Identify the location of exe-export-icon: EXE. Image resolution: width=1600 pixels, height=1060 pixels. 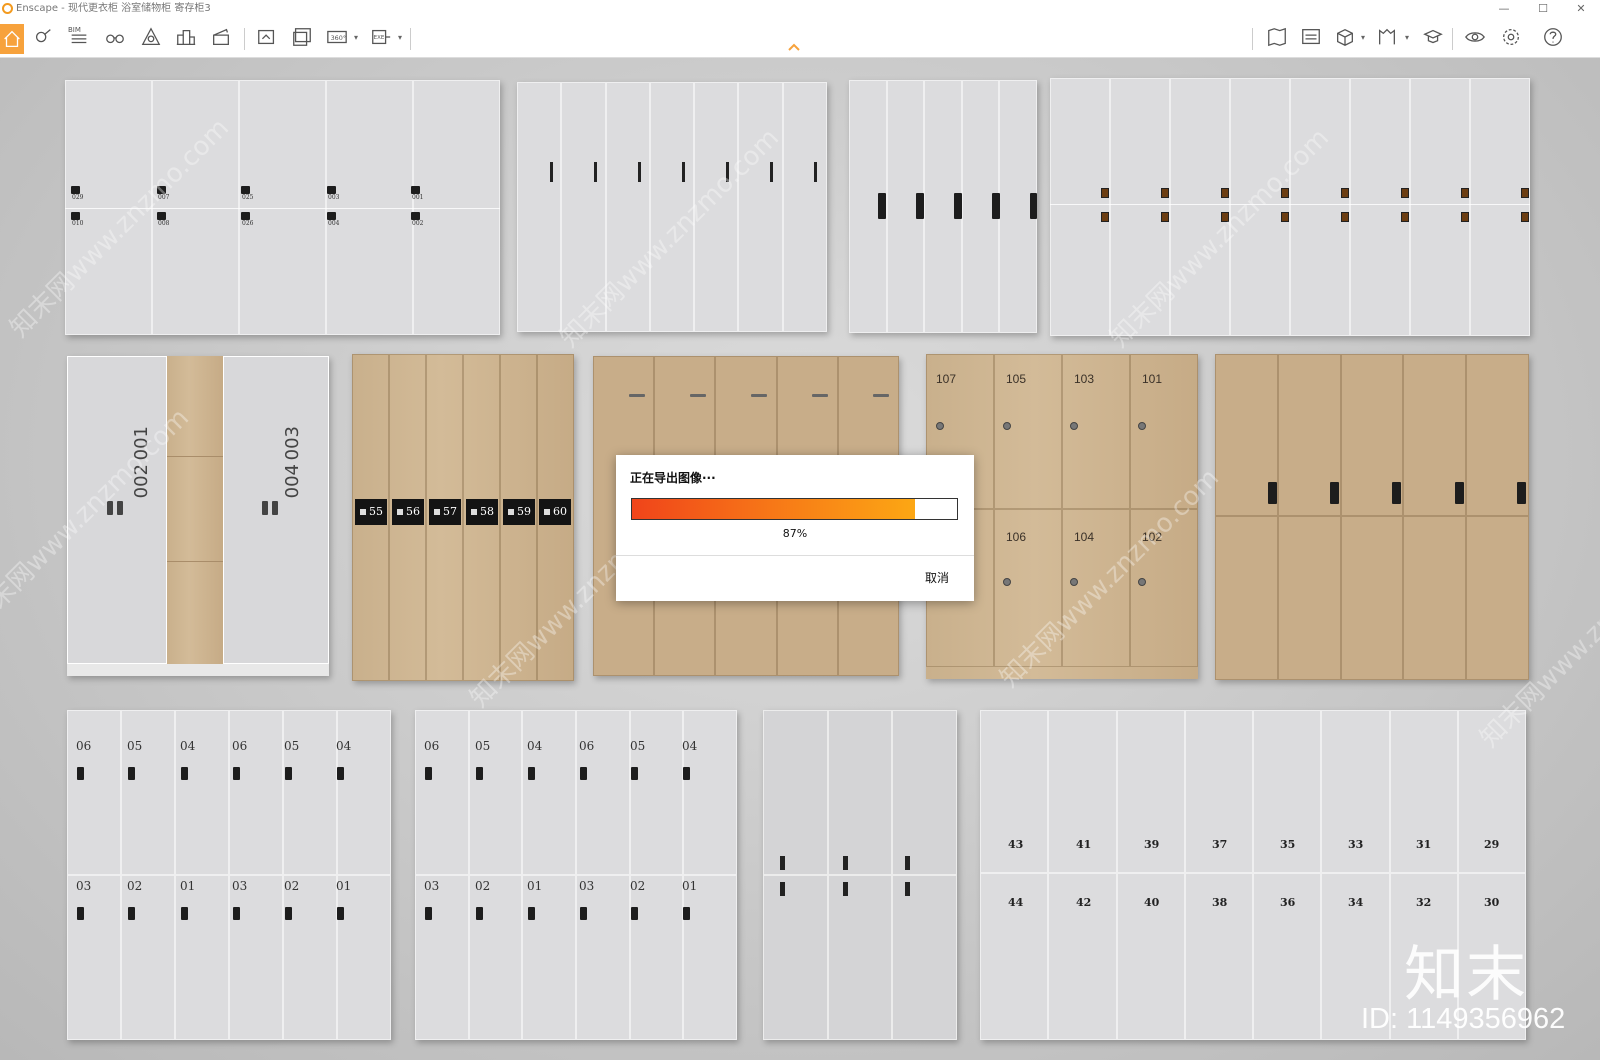
(381, 37).